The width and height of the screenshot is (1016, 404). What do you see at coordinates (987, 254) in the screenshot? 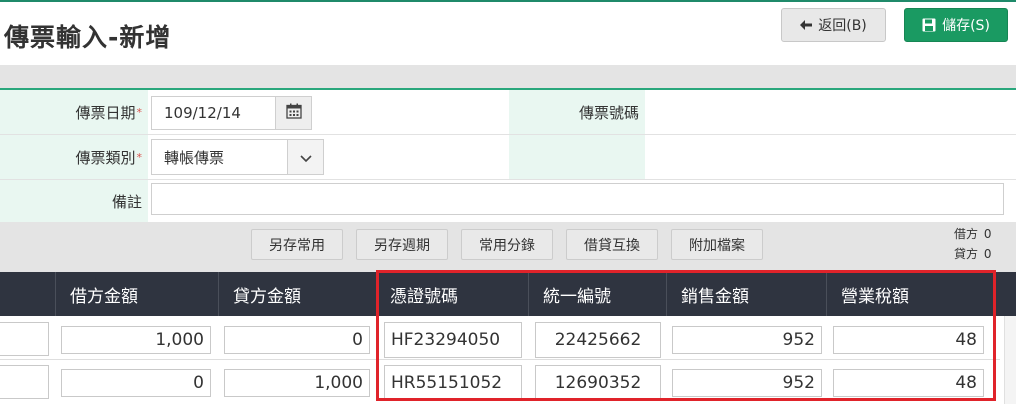
I see `credit-balance-value: 0` at bounding box center [987, 254].